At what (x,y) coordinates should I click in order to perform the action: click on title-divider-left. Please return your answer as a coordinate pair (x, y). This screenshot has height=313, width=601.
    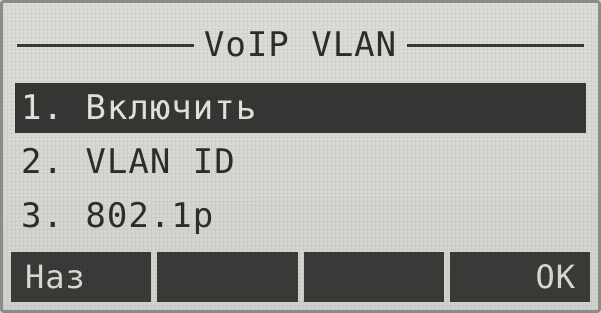
    Looking at the image, I should click on (105, 45).